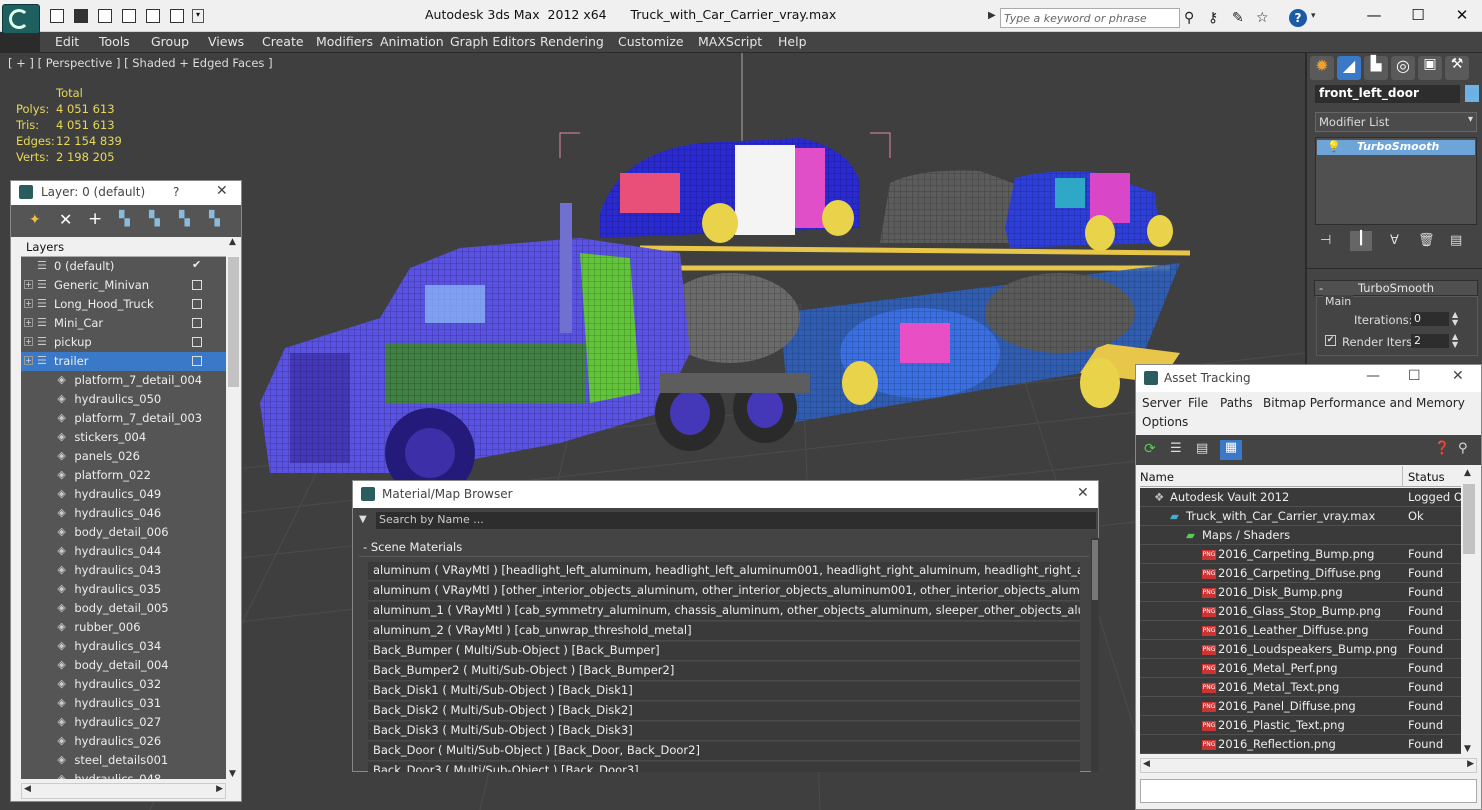 The height and width of the screenshot is (810, 1482). I want to click on layer-row: ◈ platform_022, so click(123, 475).